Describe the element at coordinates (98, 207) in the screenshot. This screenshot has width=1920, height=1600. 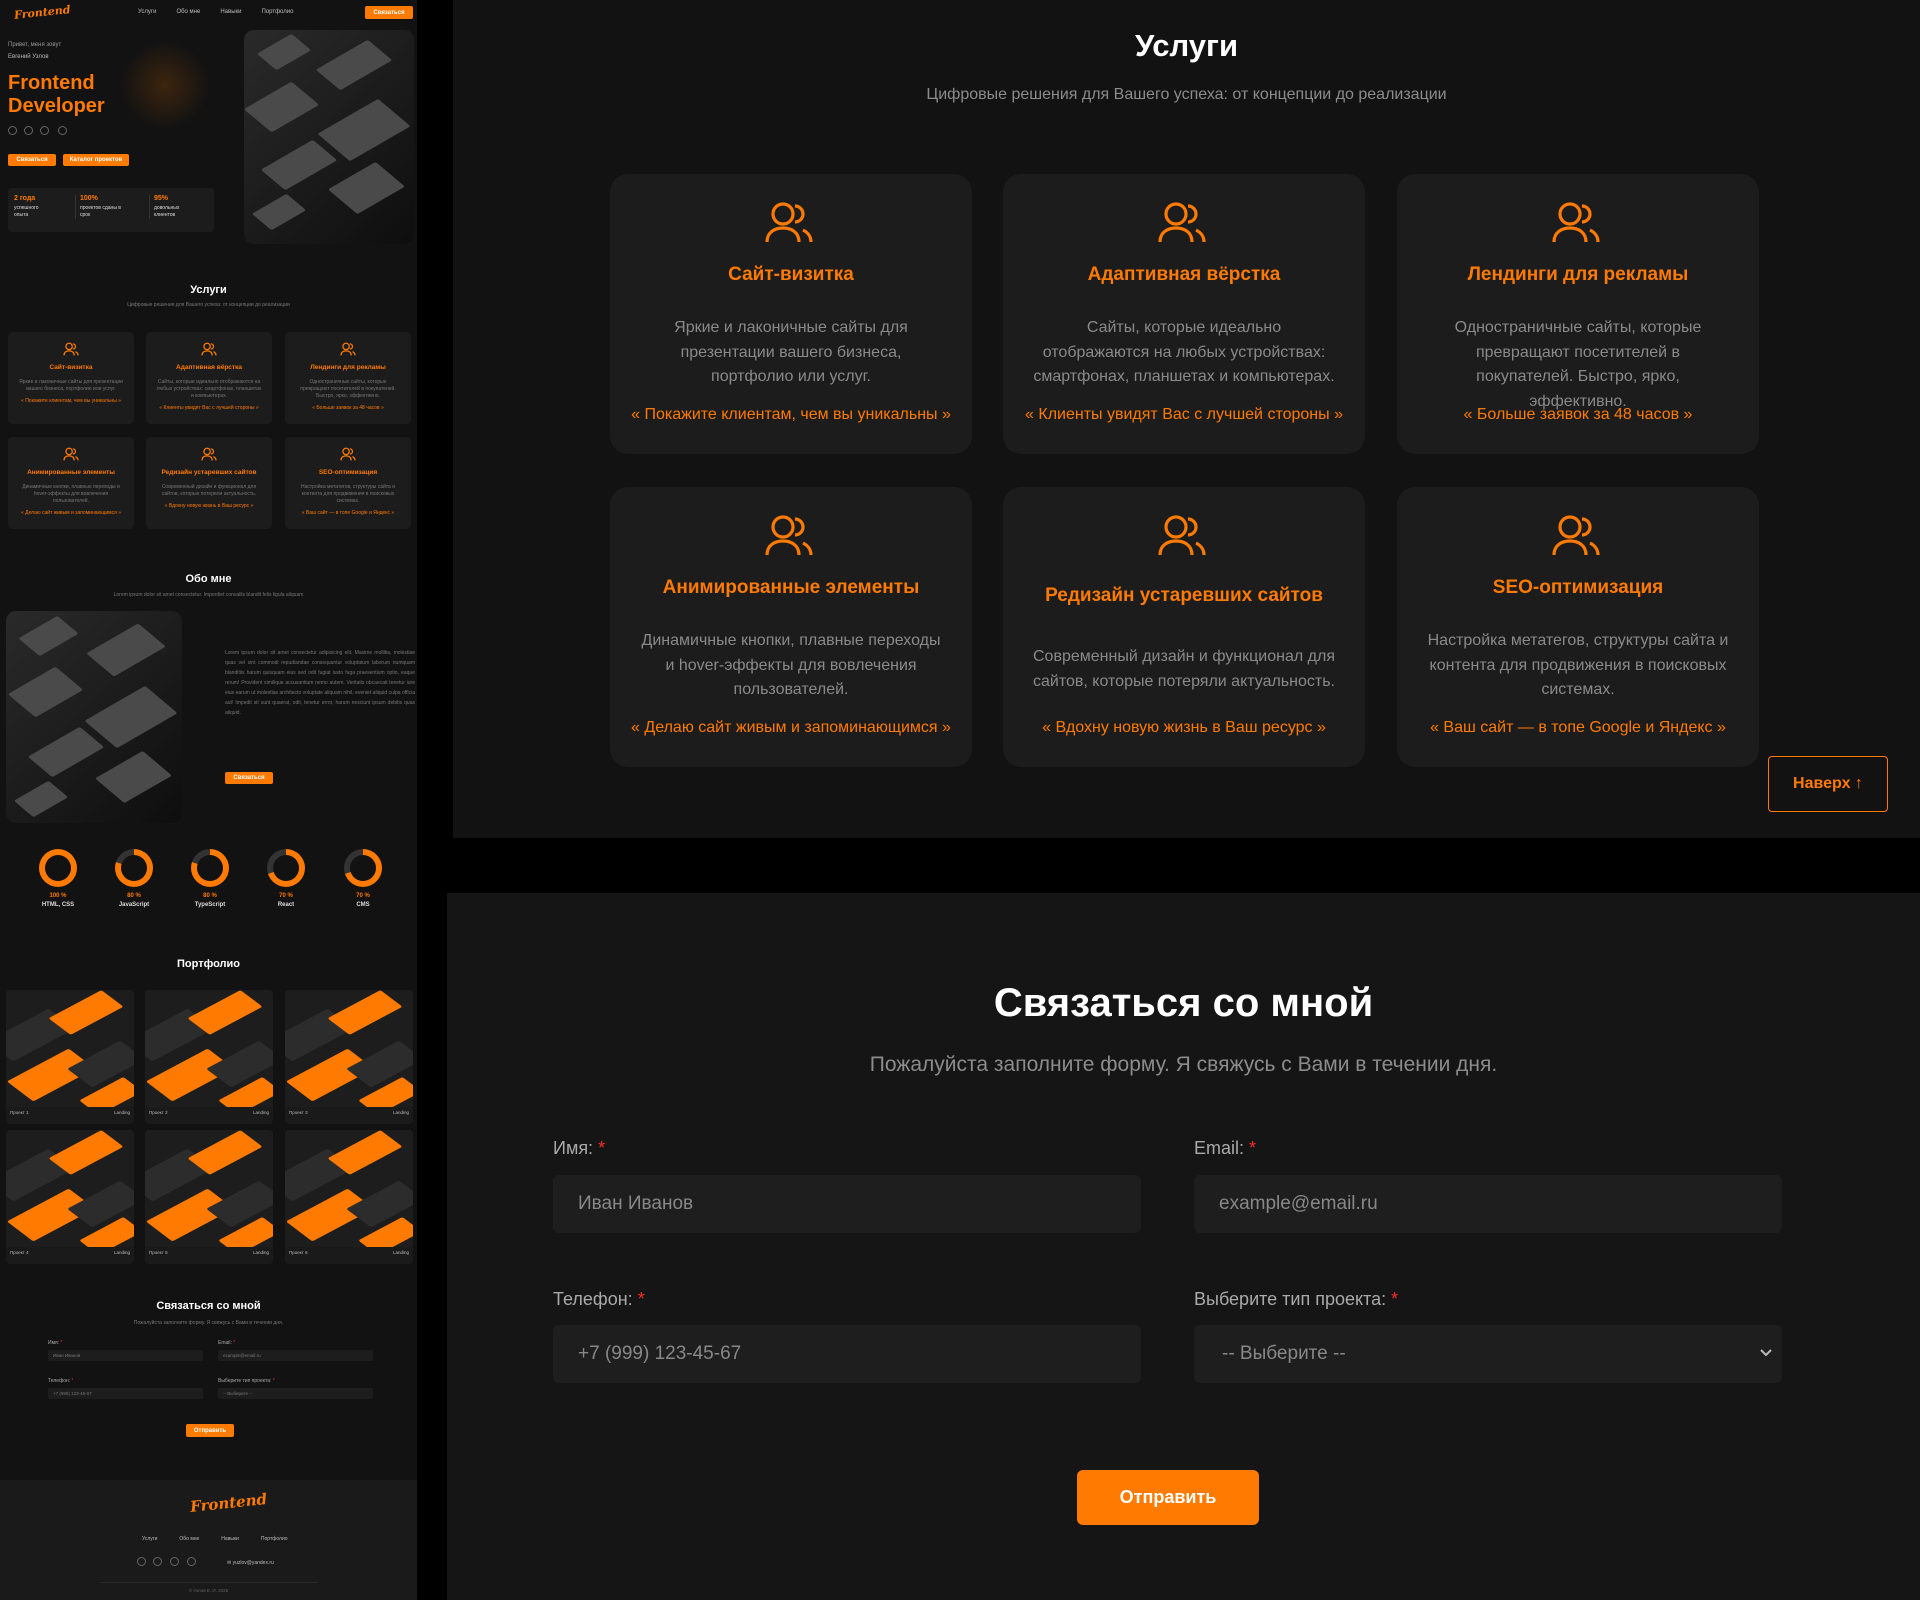
I see `stat-projects: 100% проектов сданы в срок` at that location.